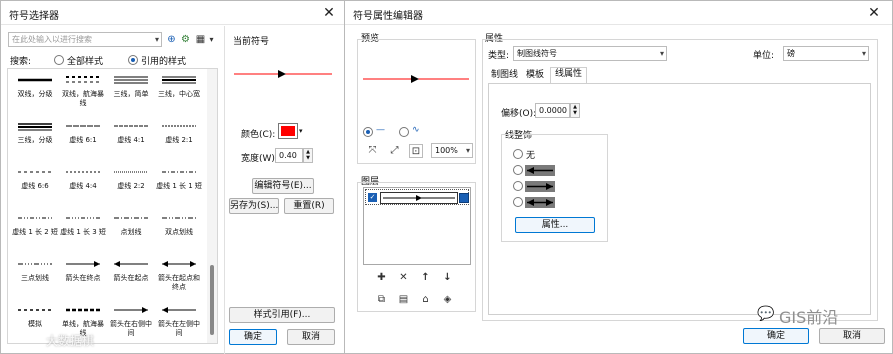 This screenshot has width=893, height=354. I want to click on symbol-cell: 双线，航海暴线, so click(83, 93).